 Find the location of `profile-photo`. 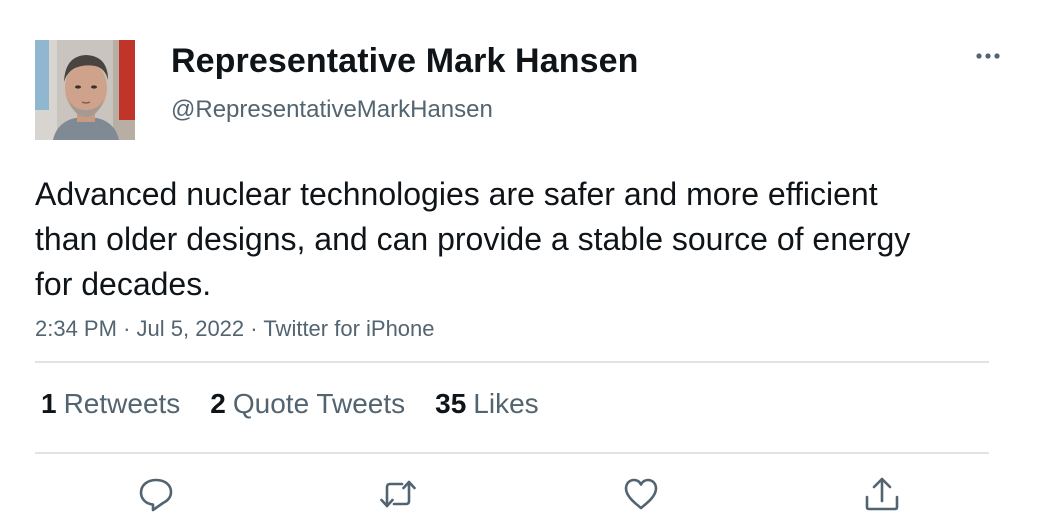

profile-photo is located at coordinates (85, 90).